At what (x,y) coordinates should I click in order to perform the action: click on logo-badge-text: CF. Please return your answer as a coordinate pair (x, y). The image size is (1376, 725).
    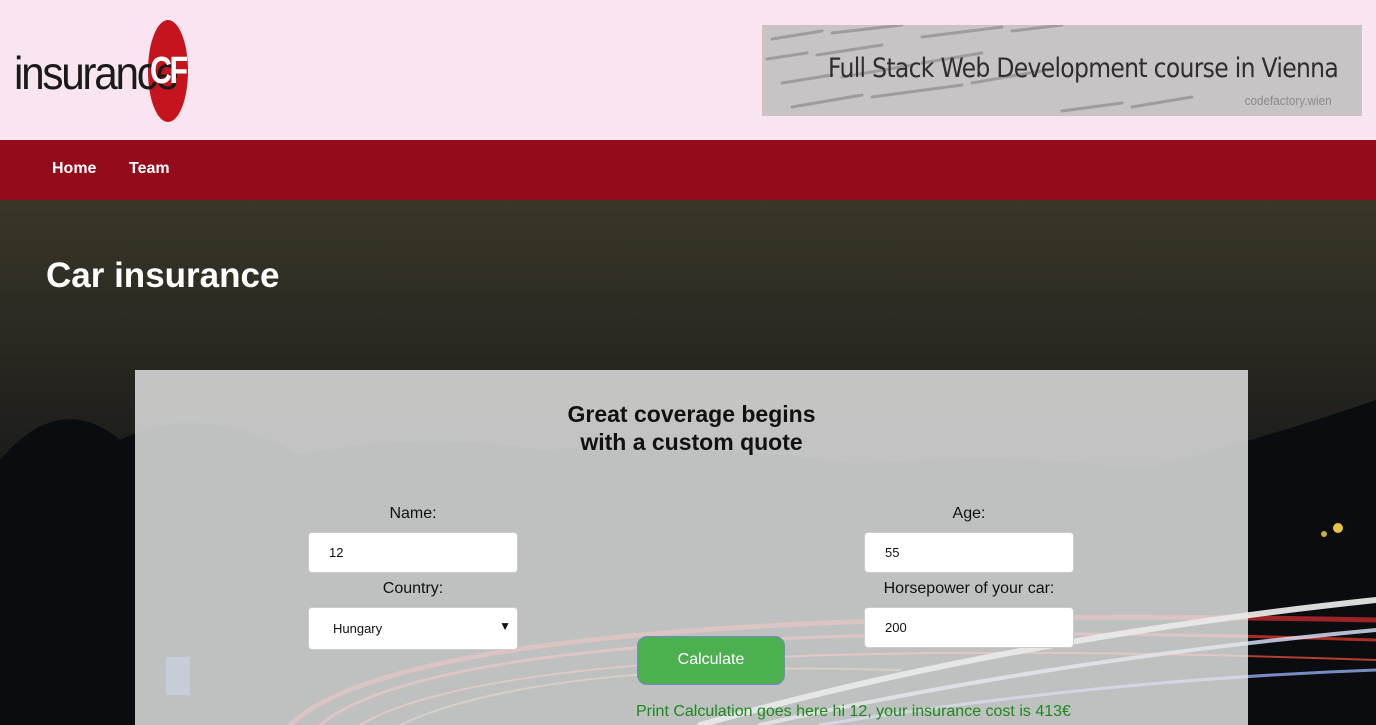
    Looking at the image, I should click on (169, 71).